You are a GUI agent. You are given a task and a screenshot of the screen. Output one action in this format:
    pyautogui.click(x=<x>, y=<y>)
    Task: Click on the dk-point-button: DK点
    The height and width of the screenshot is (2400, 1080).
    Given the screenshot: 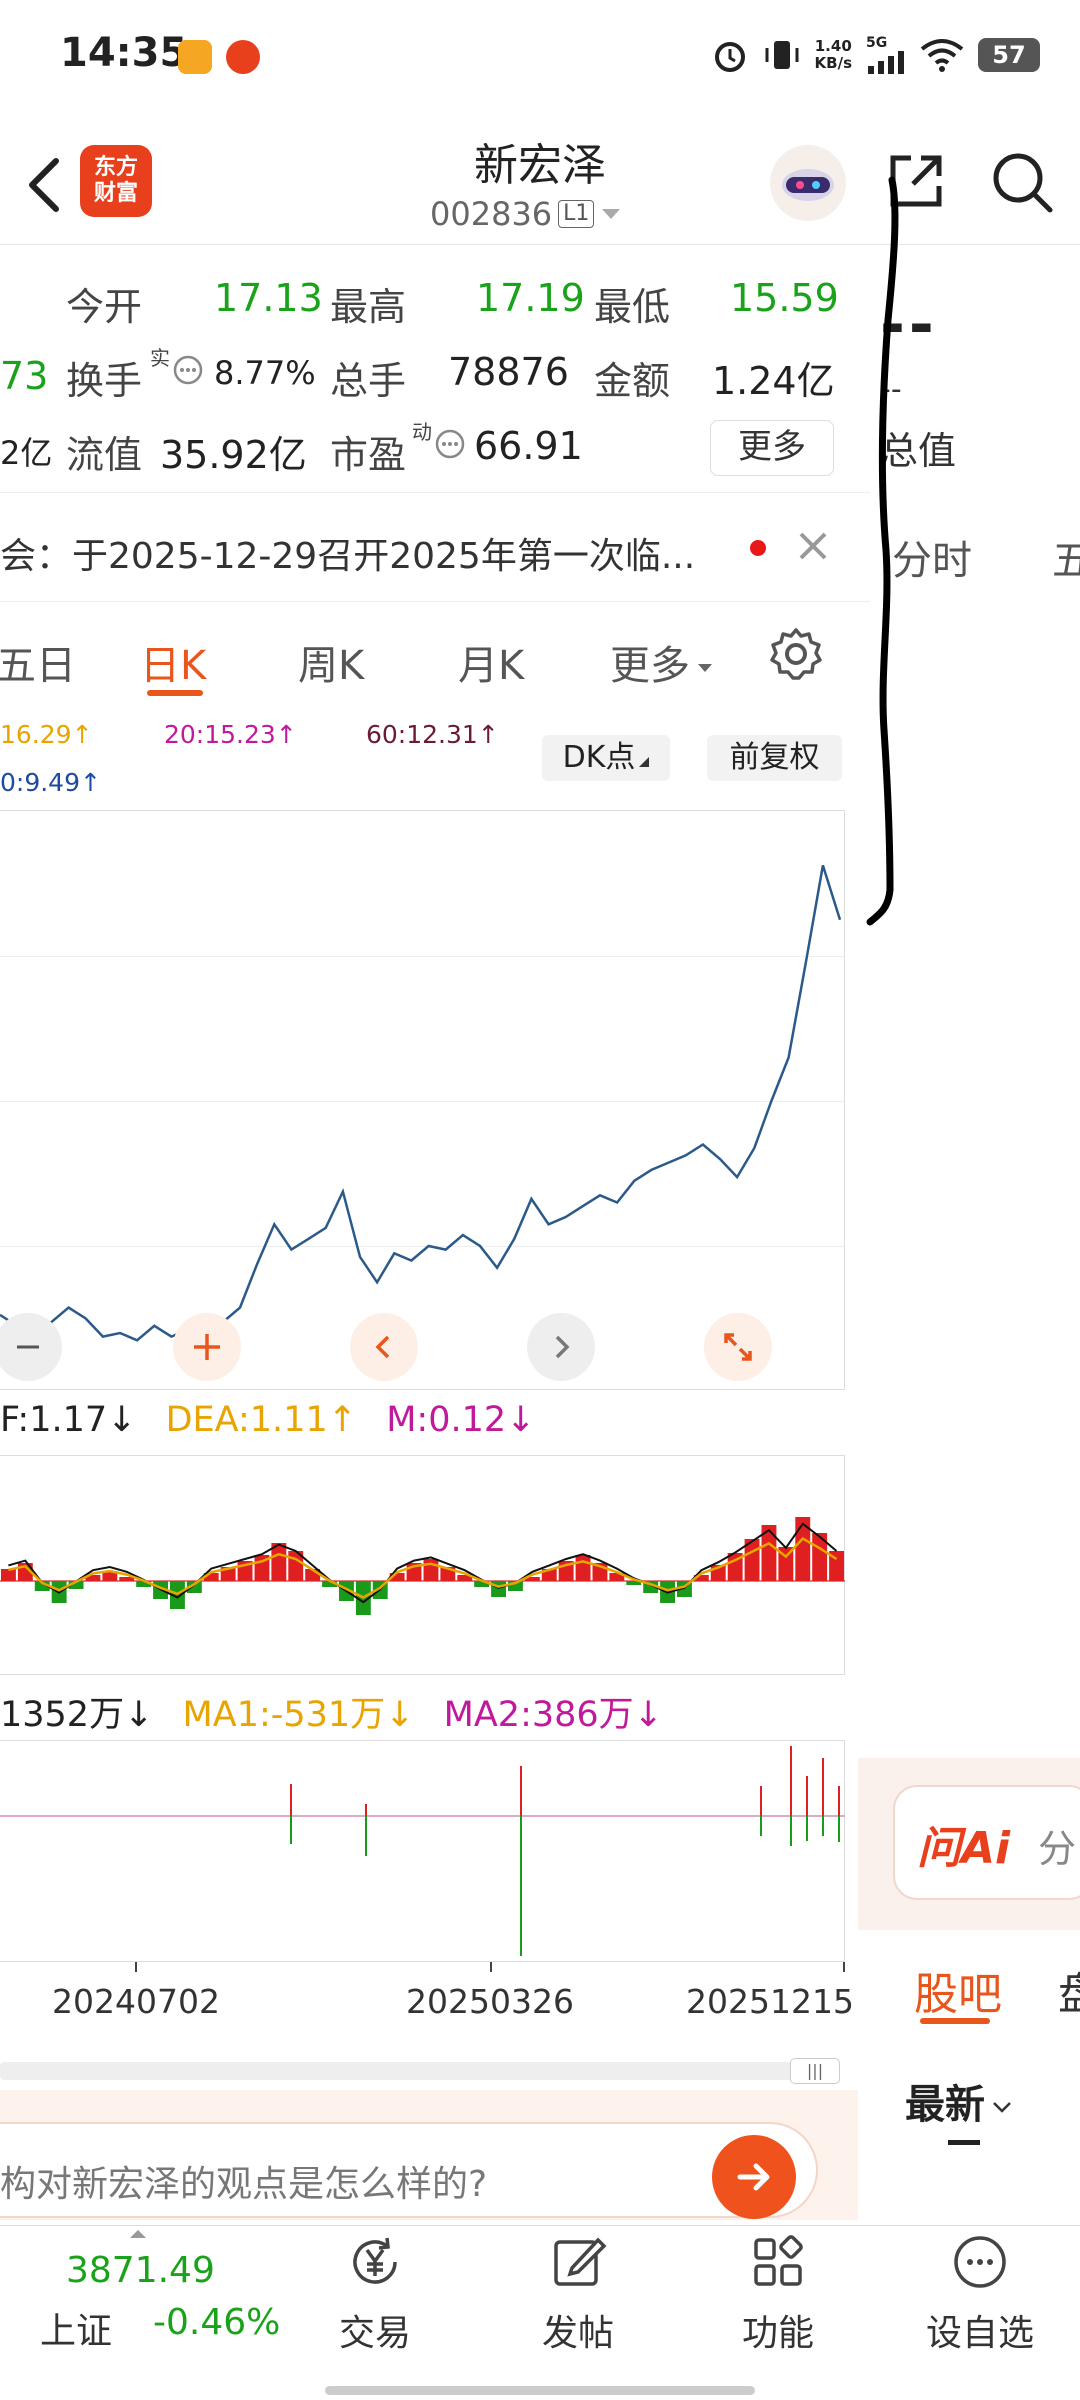 What is the action you would take?
    pyautogui.click(x=606, y=758)
    